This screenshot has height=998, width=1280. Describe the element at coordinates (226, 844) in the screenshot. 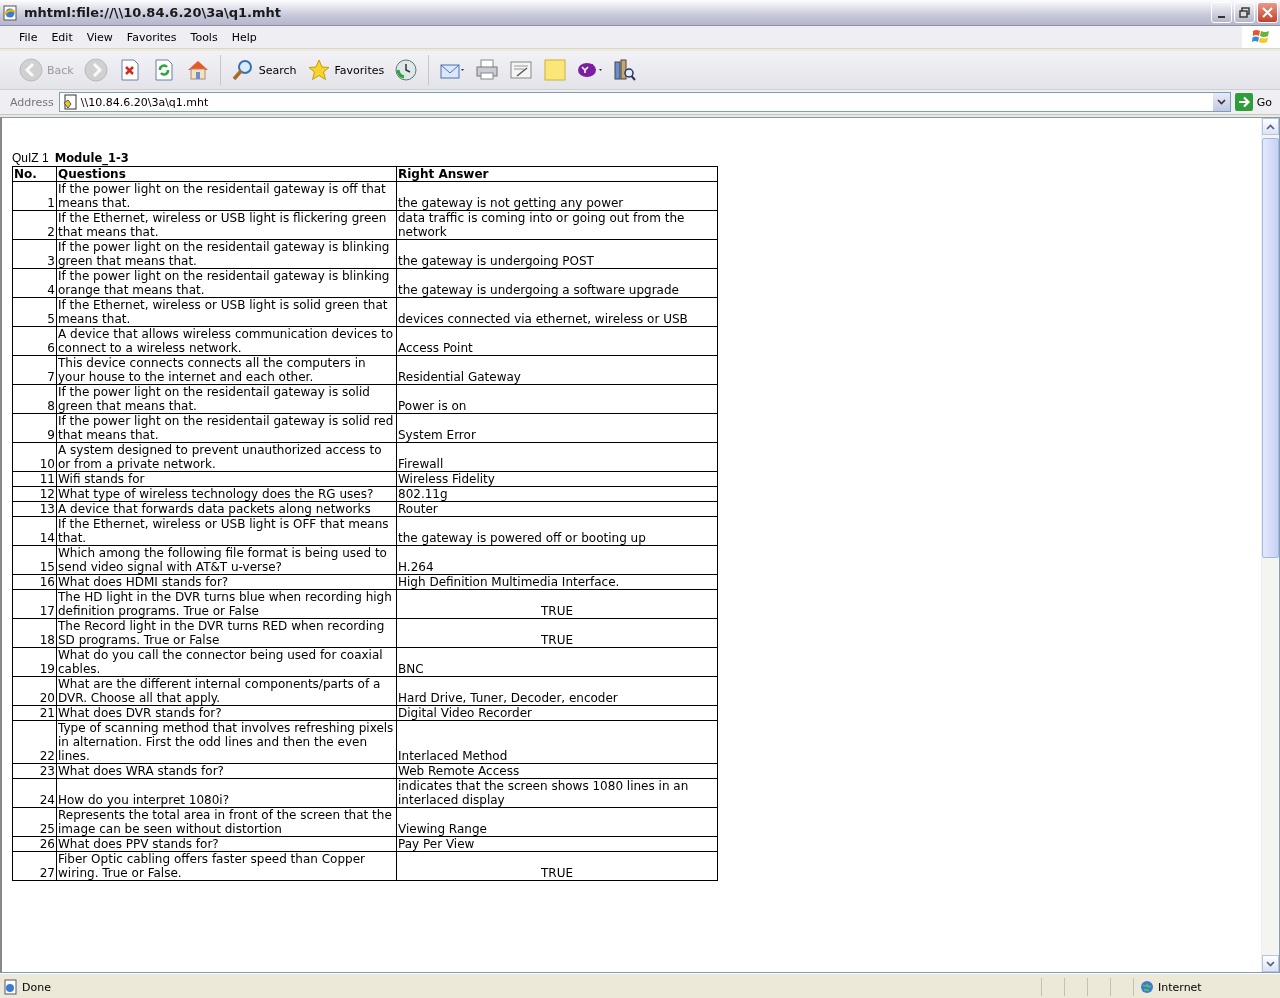

I see `question-cell: What does PPV stands for?` at that location.